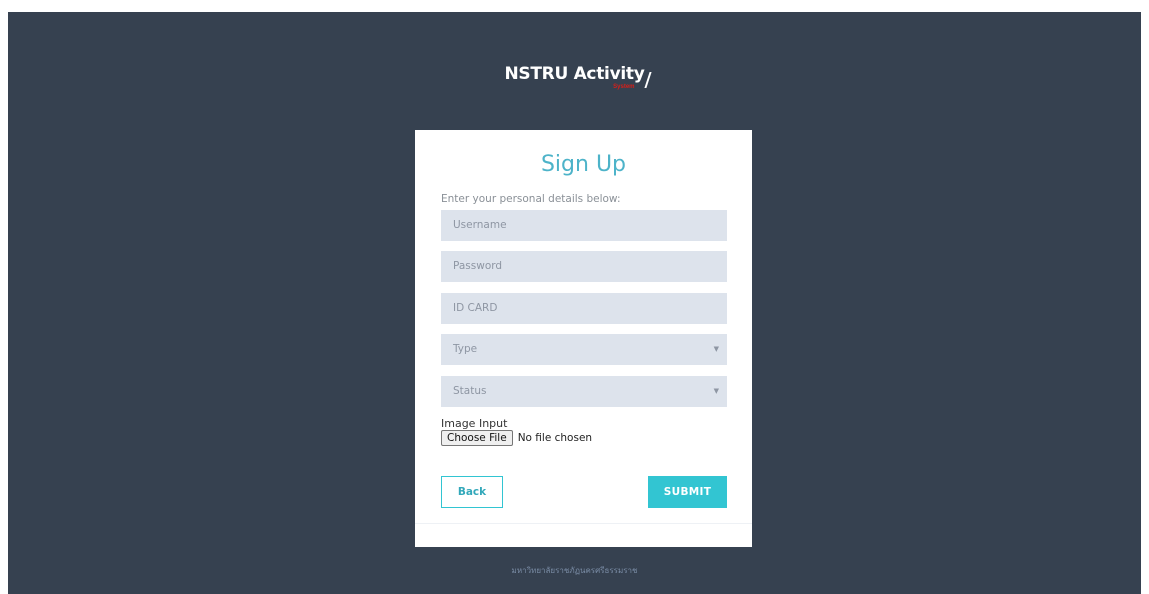 This screenshot has width=1149, height=594. I want to click on idcard-input, so click(584, 308).